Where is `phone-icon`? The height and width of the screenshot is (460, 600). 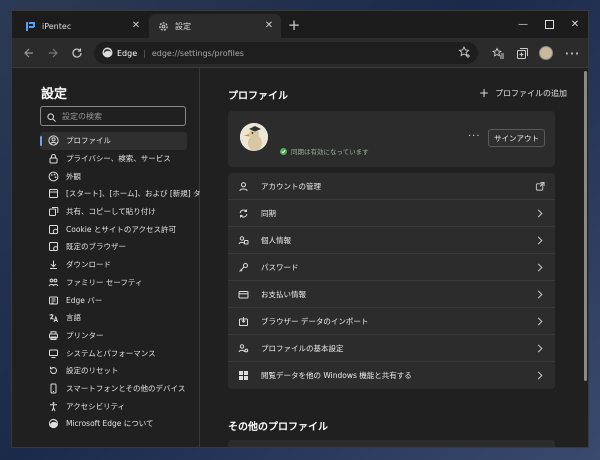 phone-icon is located at coordinates (53, 388).